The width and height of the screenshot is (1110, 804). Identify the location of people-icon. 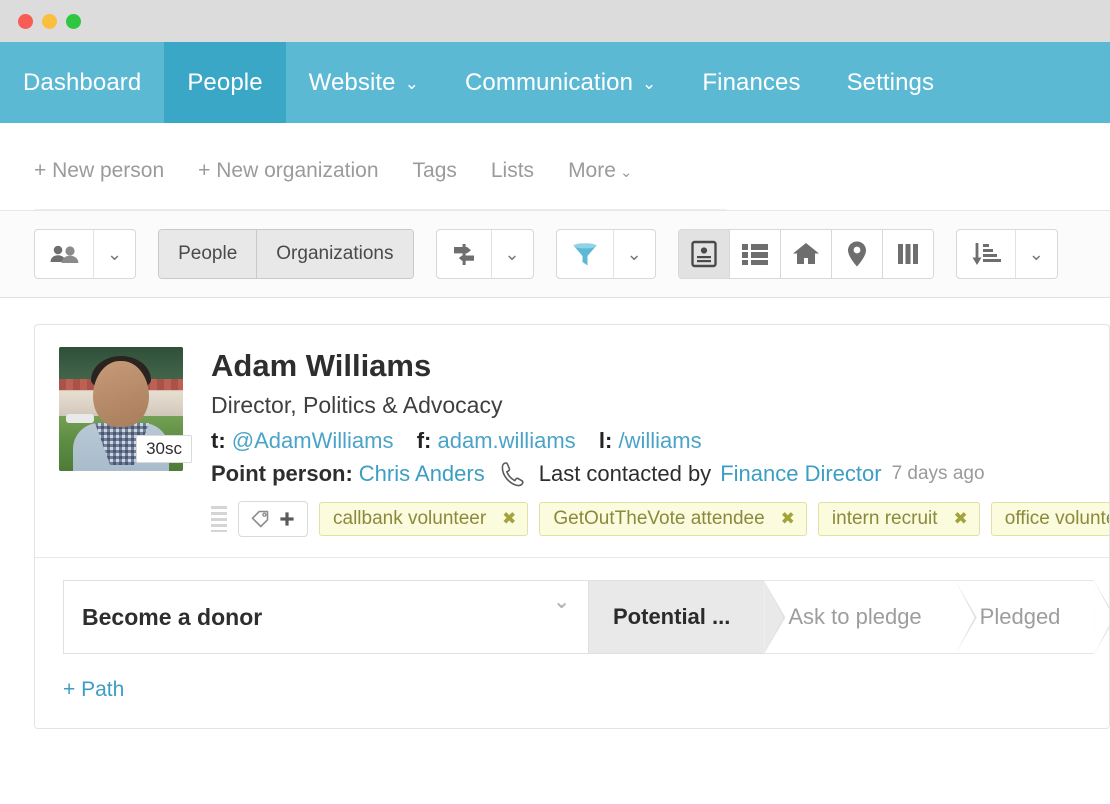
(64, 254).